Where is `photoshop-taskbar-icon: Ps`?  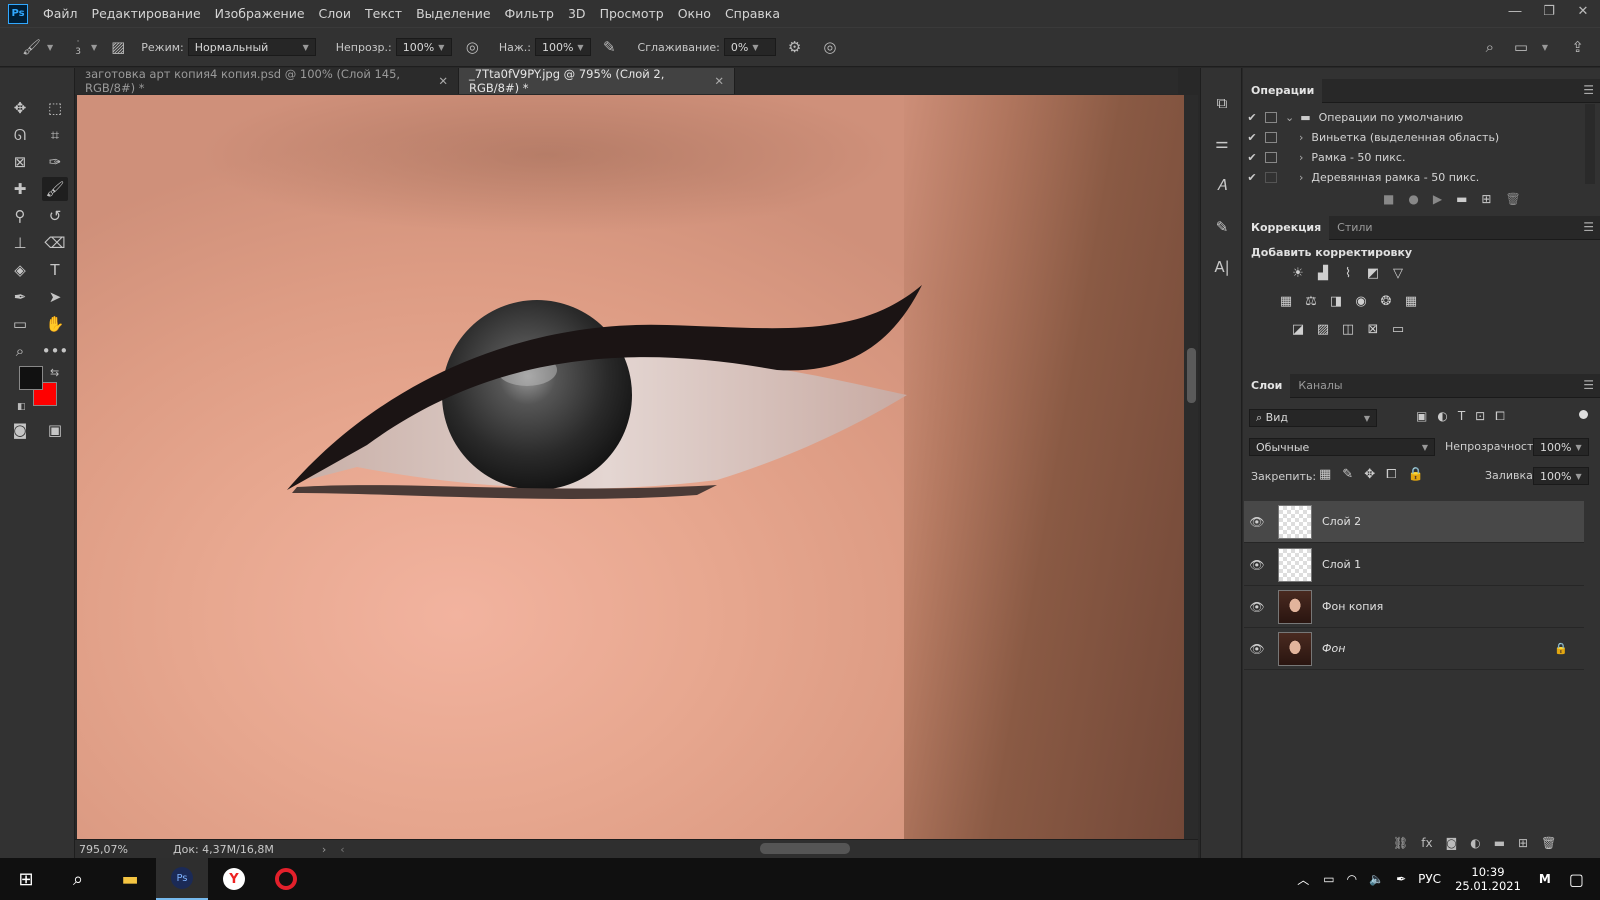 photoshop-taskbar-icon: Ps is located at coordinates (182, 879).